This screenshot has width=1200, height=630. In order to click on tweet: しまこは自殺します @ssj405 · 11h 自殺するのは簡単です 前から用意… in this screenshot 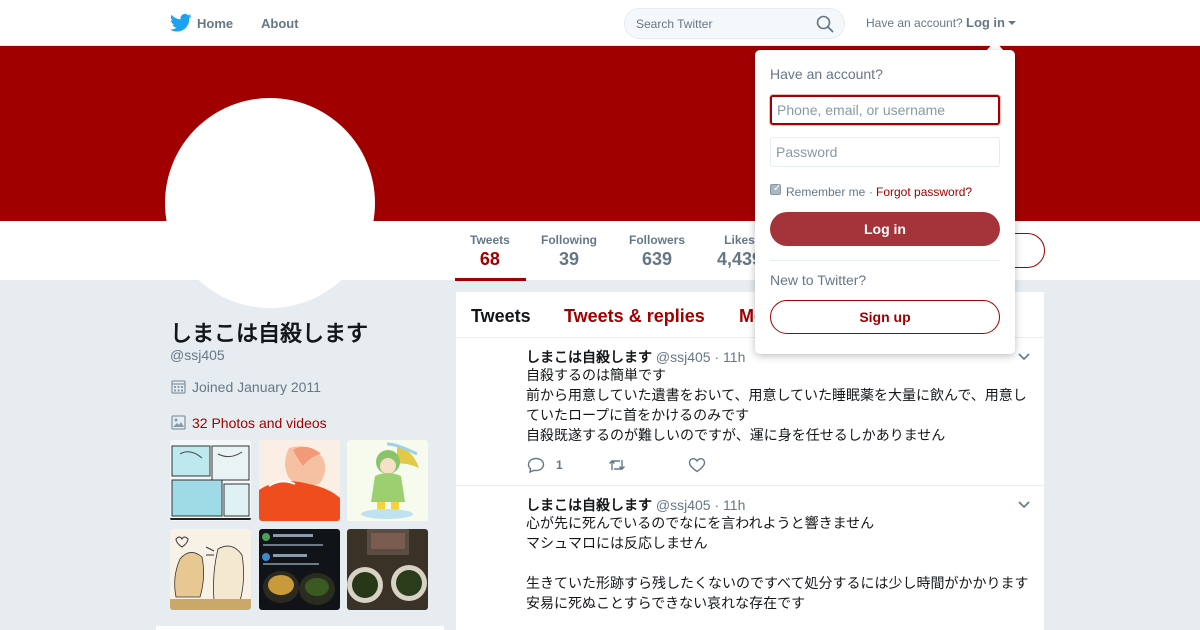, I will do `click(750, 412)`.